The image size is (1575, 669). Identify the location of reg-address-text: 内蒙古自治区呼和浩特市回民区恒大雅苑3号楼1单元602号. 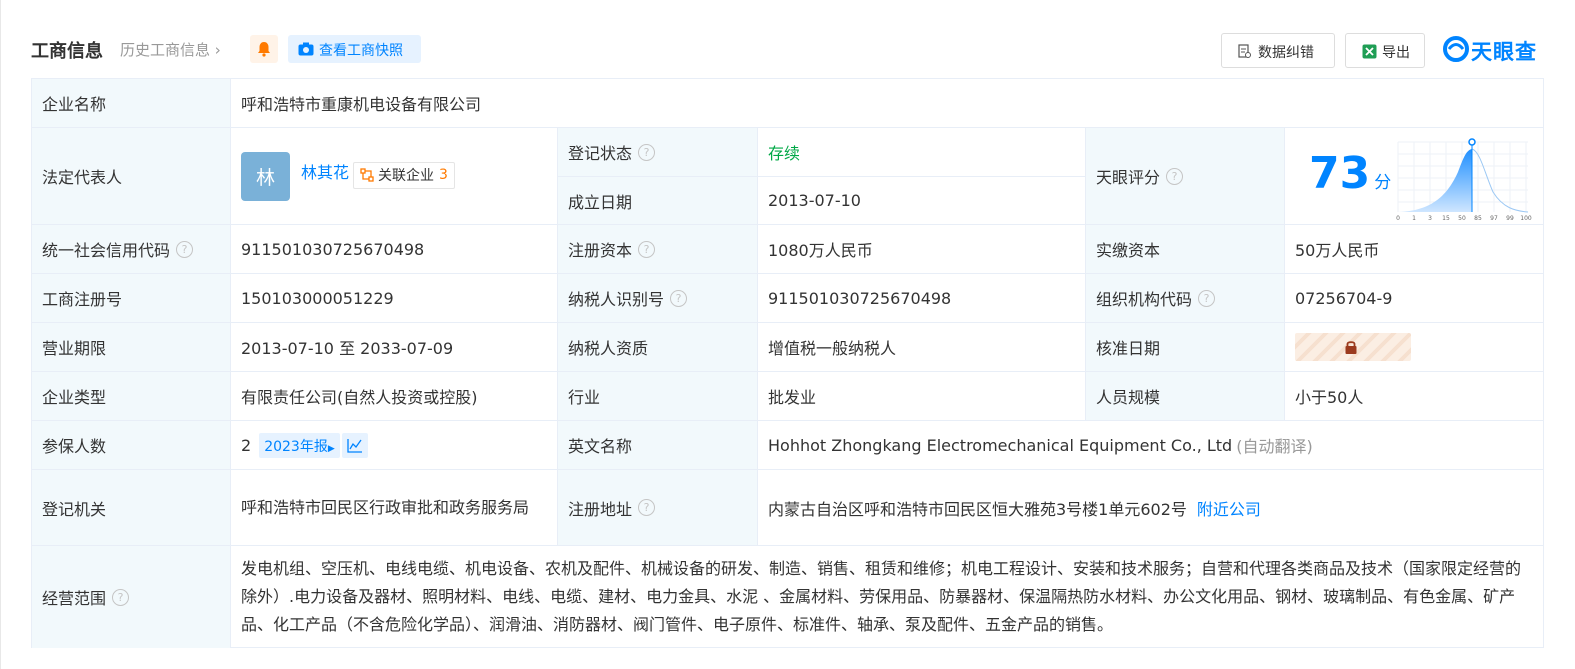
(977, 509).